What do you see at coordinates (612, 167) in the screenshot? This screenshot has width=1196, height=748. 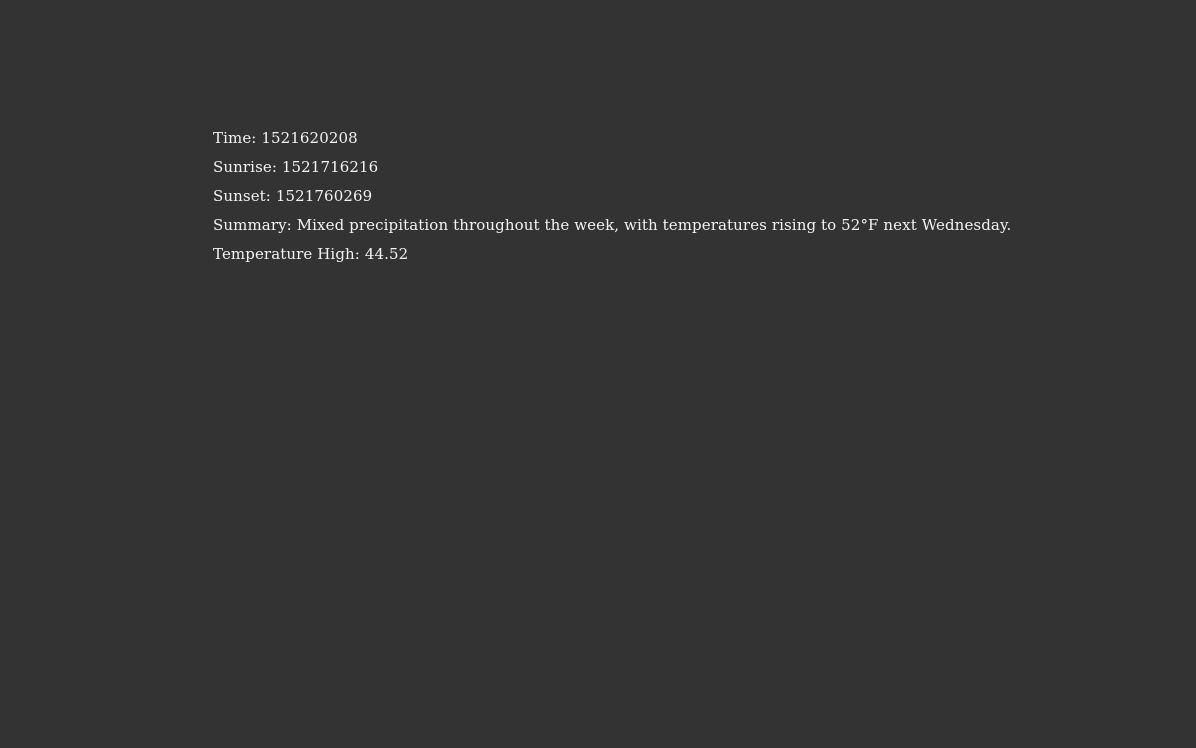 I see `sunrise-row: Sunrise: 1521716216` at bounding box center [612, 167].